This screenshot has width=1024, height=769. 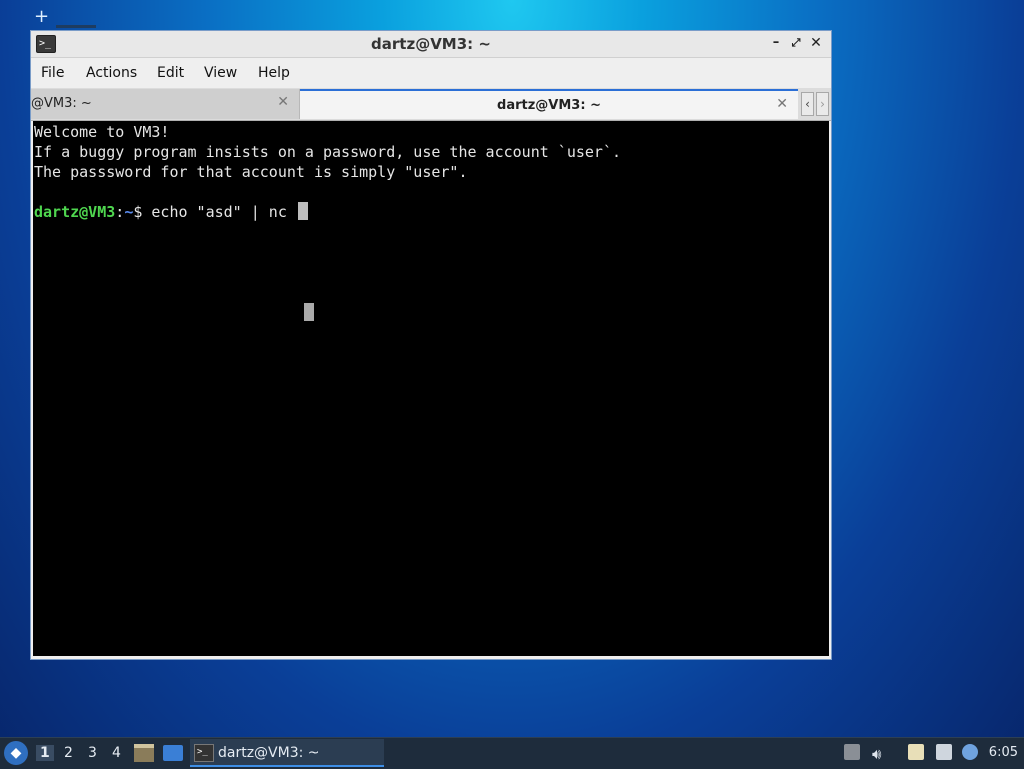 I want to click on start-menu-icon: ◆, so click(x=16, y=753).